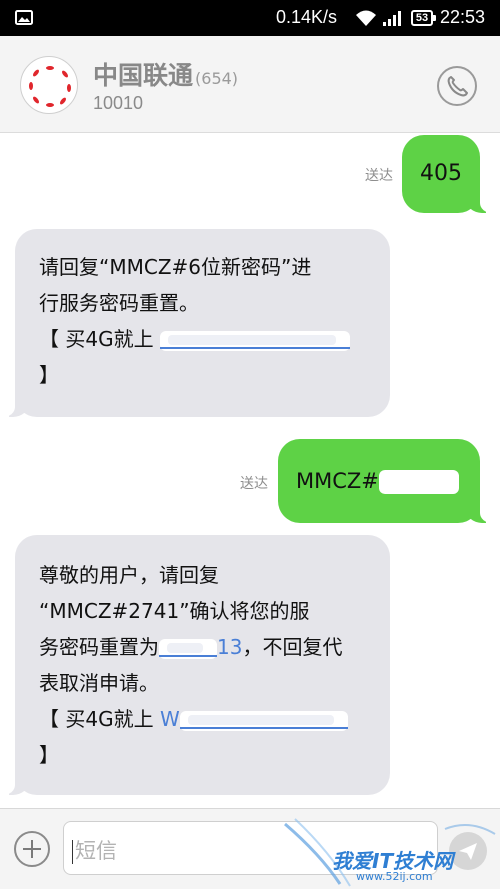 The height and width of the screenshot is (889, 500). What do you see at coordinates (170, 719) in the screenshot?
I see `link-text: W` at bounding box center [170, 719].